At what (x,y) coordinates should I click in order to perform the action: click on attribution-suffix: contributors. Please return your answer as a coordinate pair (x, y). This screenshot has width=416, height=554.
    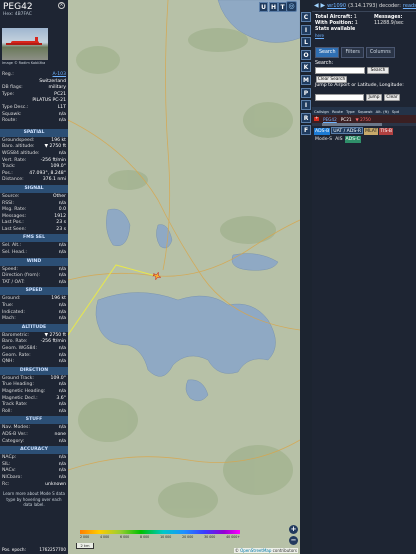
    Looking at the image, I should click on (284, 550).